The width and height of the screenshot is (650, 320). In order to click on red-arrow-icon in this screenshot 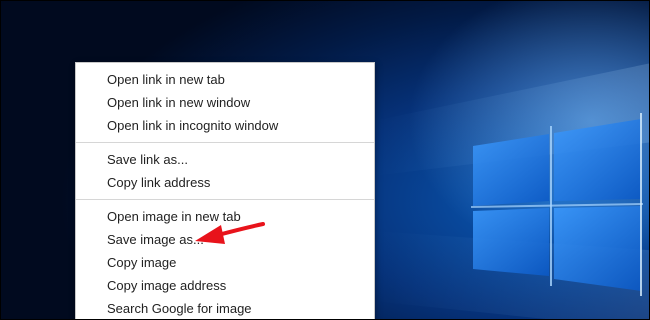, I will do `click(230, 233)`.